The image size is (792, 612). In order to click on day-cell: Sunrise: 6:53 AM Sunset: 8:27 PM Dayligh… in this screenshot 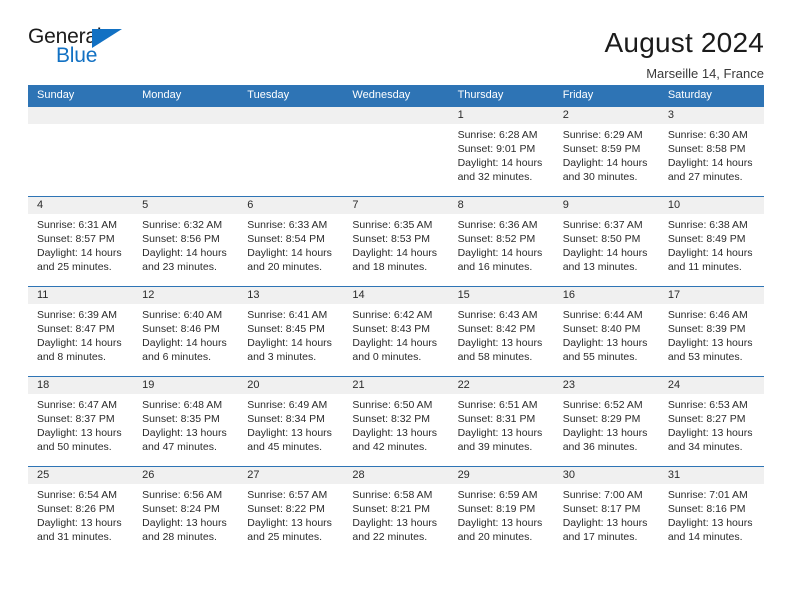, I will do `click(711, 430)`.